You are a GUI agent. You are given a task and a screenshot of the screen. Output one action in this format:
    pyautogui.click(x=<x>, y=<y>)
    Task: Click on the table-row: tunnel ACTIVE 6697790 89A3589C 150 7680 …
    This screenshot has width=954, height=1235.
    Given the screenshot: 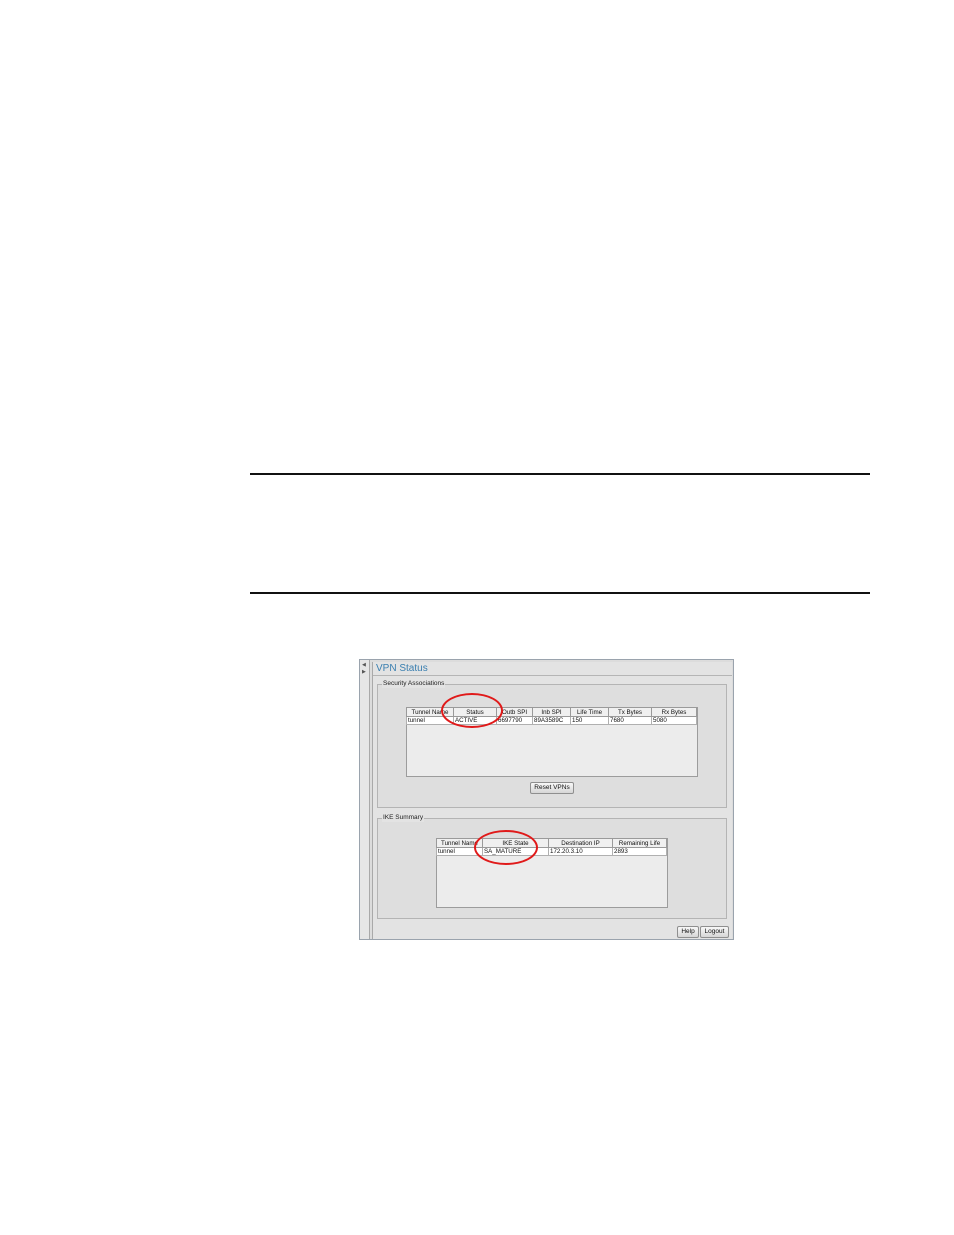 What is the action you would take?
    pyautogui.click(x=551, y=720)
    